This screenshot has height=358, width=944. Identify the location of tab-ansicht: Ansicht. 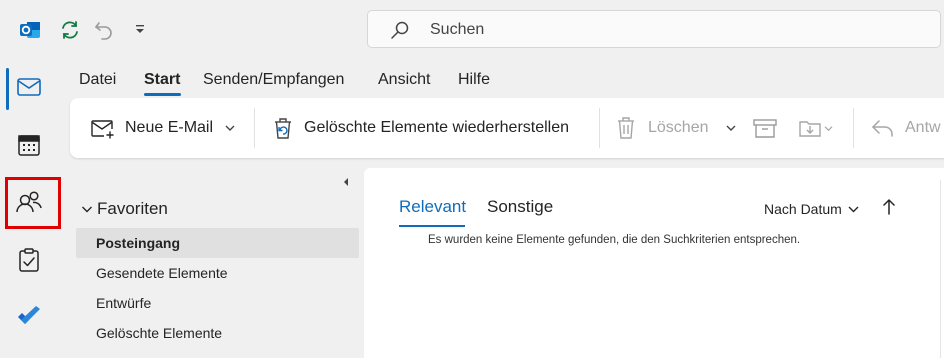
(404, 80).